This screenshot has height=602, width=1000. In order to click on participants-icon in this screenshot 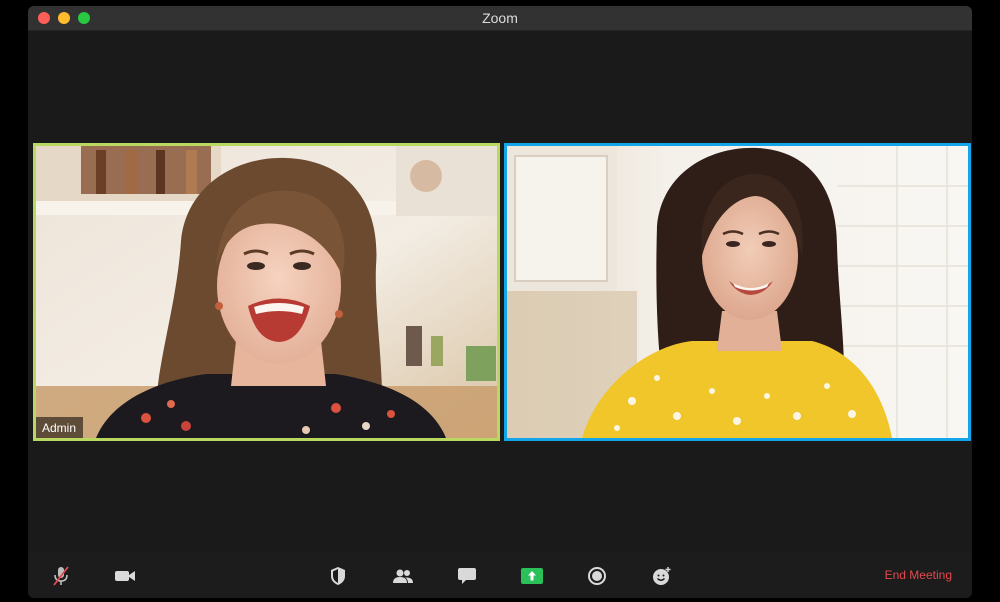, I will do `click(403, 576)`.